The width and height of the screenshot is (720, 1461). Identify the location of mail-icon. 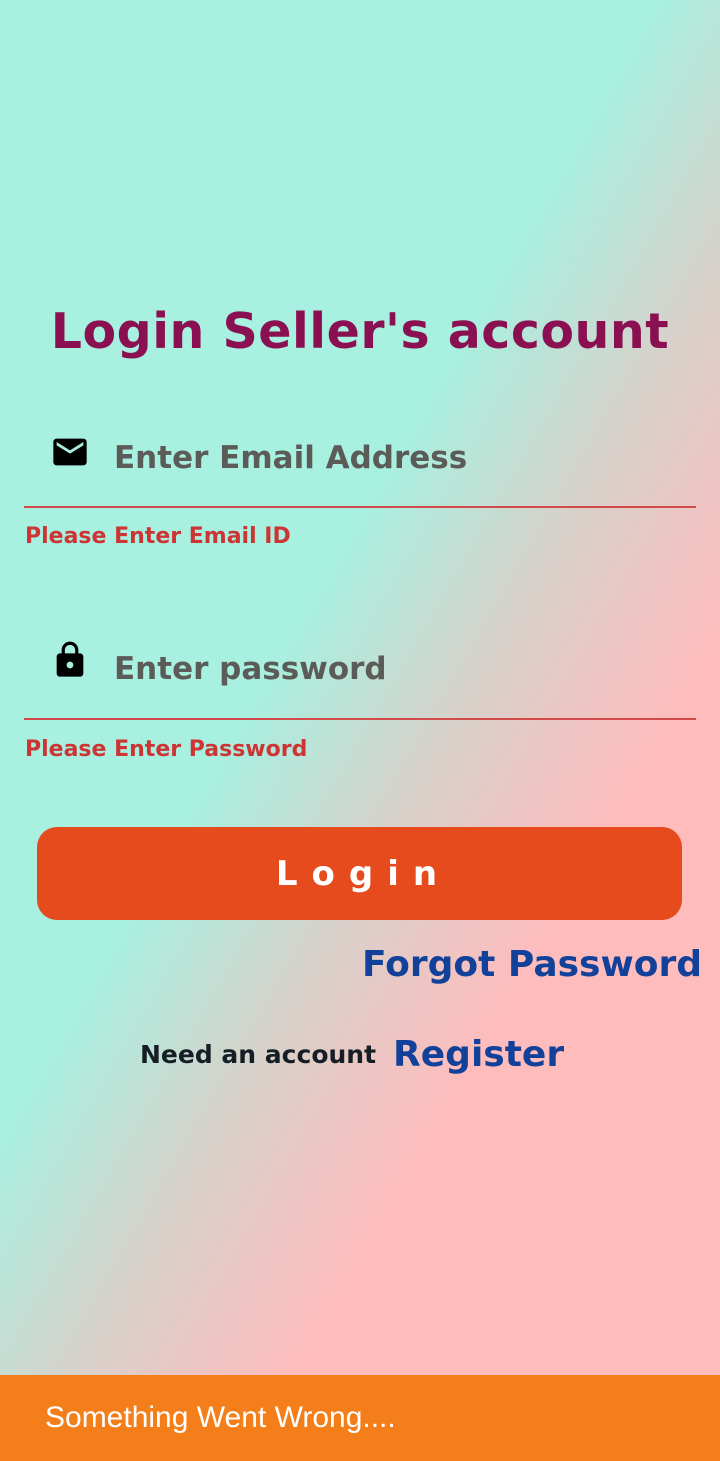
(70, 452).